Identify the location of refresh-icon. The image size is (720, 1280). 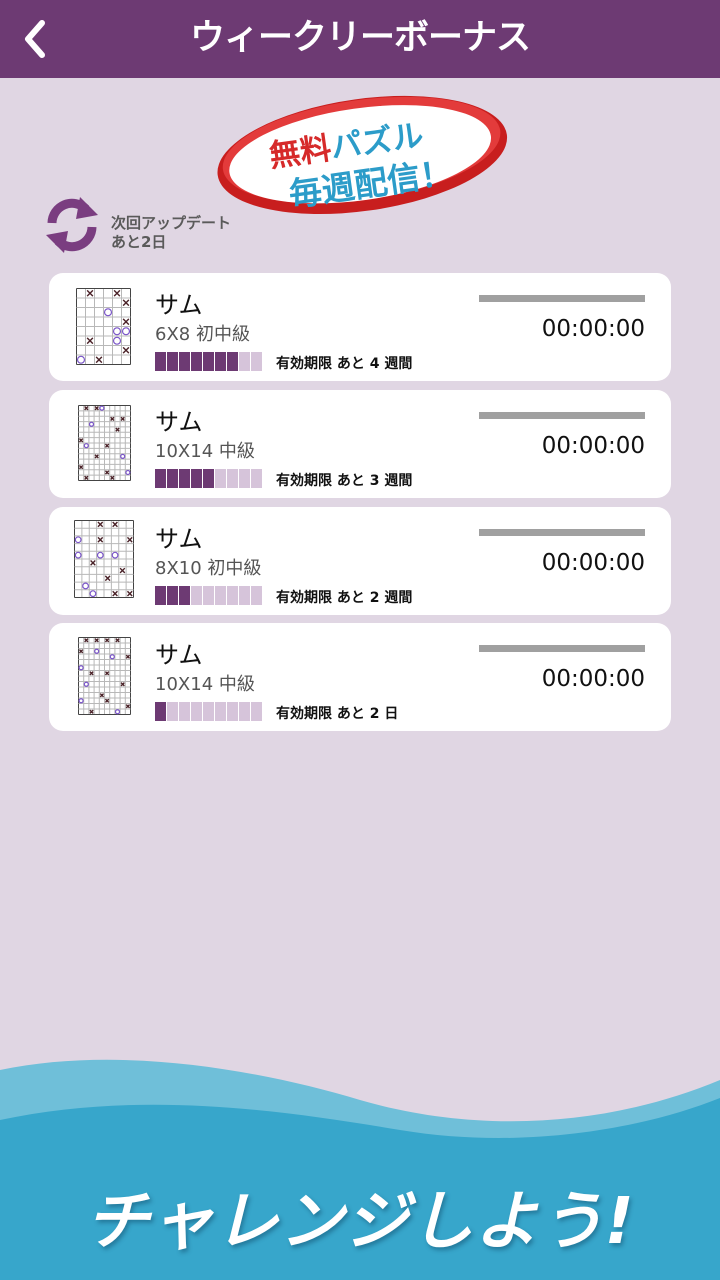
(72, 225).